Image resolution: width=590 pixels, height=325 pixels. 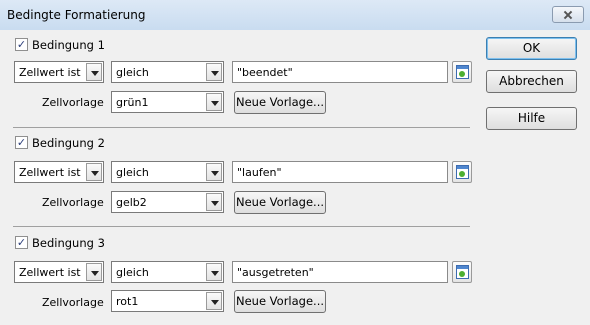 I want to click on close-button, so click(x=568, y=14).